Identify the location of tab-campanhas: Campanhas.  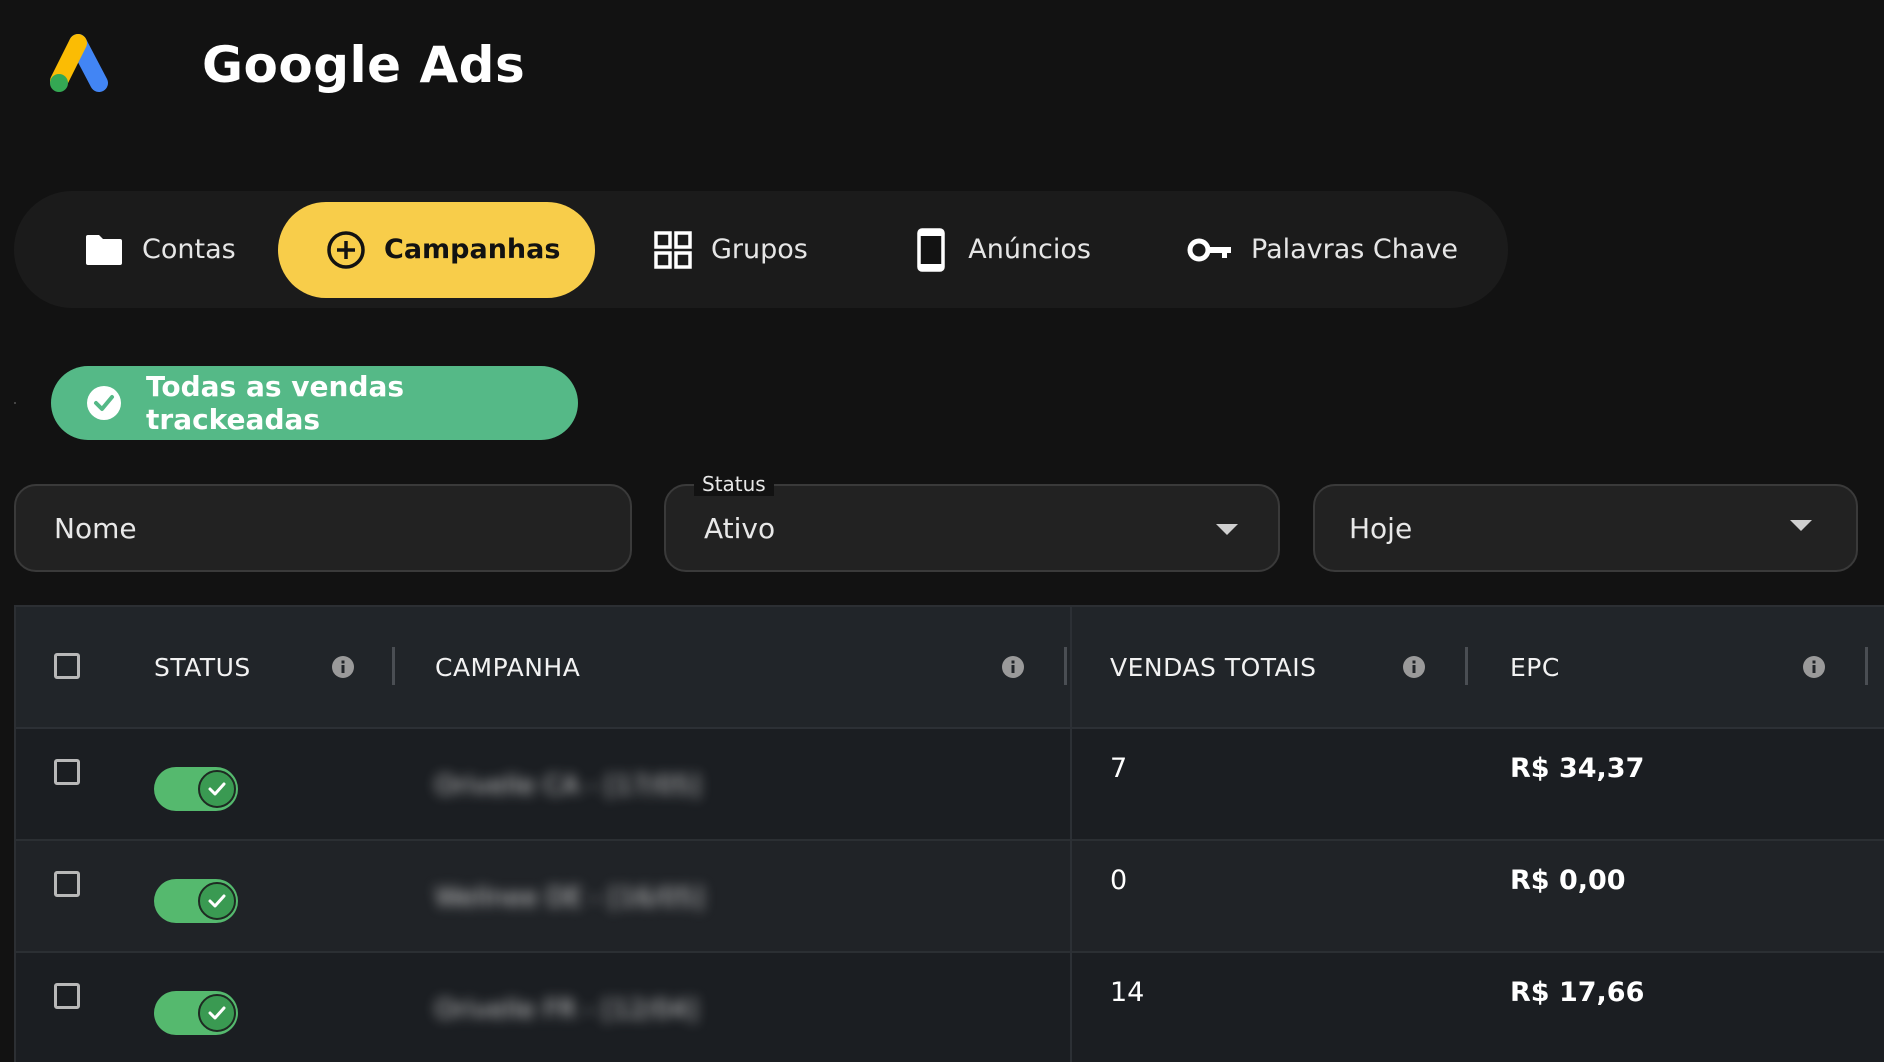
(436, 249).